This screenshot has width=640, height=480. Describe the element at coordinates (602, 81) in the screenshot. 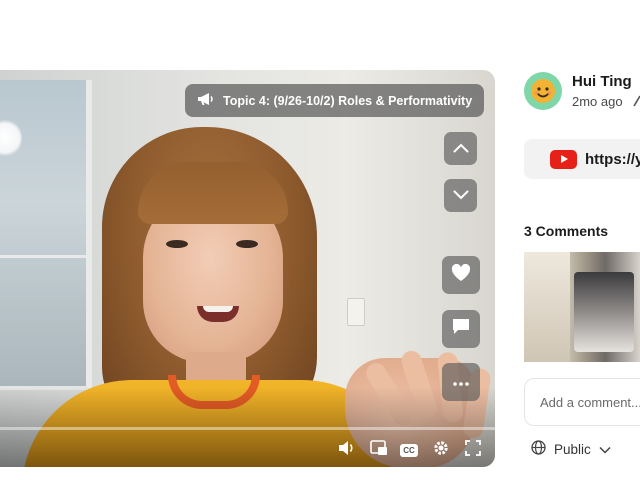

I see `author-name: Hui Ting` at that location.